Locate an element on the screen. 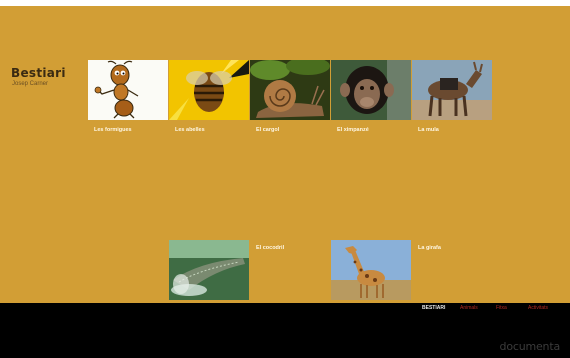 The width and height of the screenshot is (570, 358). crocodile-image is located at coordinates (209, 270).